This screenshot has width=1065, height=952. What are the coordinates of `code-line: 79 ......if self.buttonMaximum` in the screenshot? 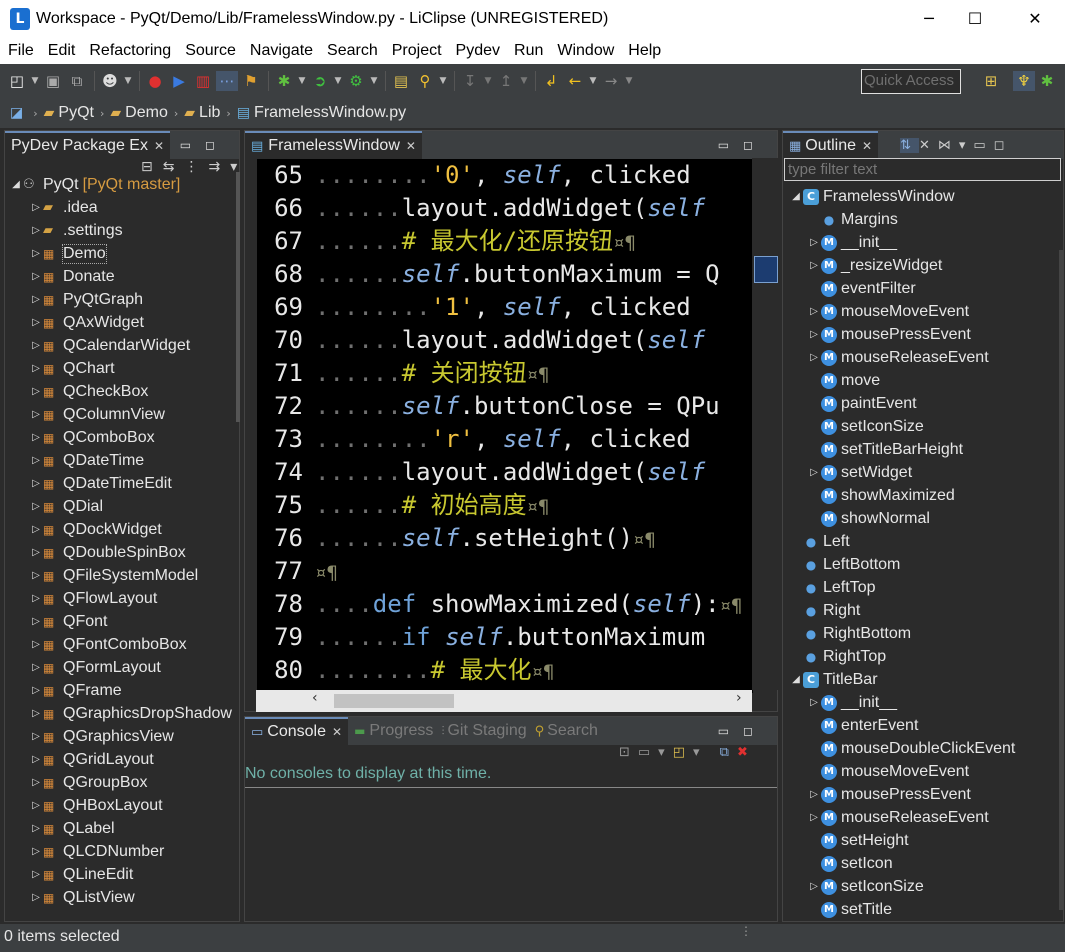 It's located at (505, 637).